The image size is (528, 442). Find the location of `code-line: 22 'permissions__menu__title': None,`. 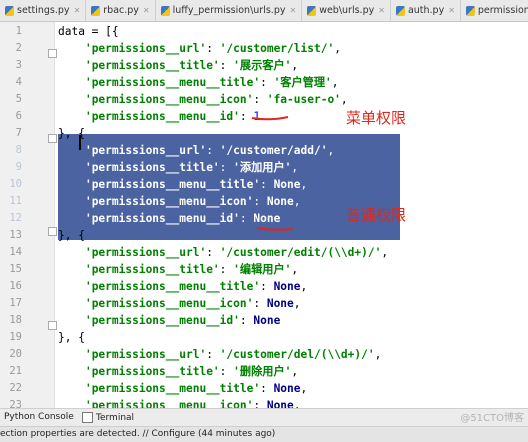

code-line: 22 'permissions__menu__title': None, is located at coordinates (264, 388).